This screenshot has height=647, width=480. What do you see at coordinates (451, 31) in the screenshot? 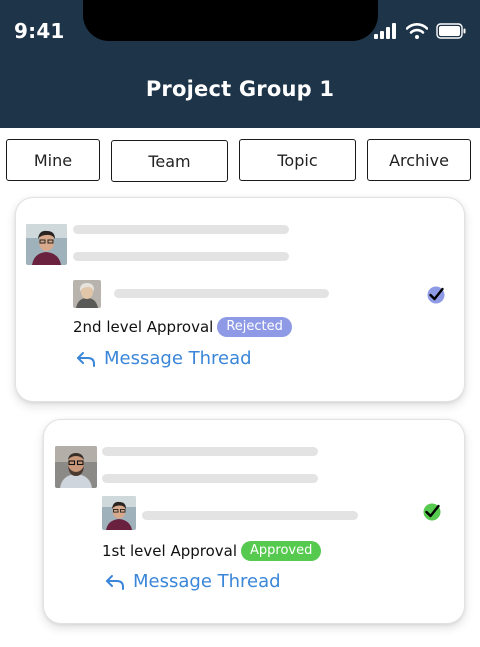
I see `battery-icon` at bounding box center [451, 31].